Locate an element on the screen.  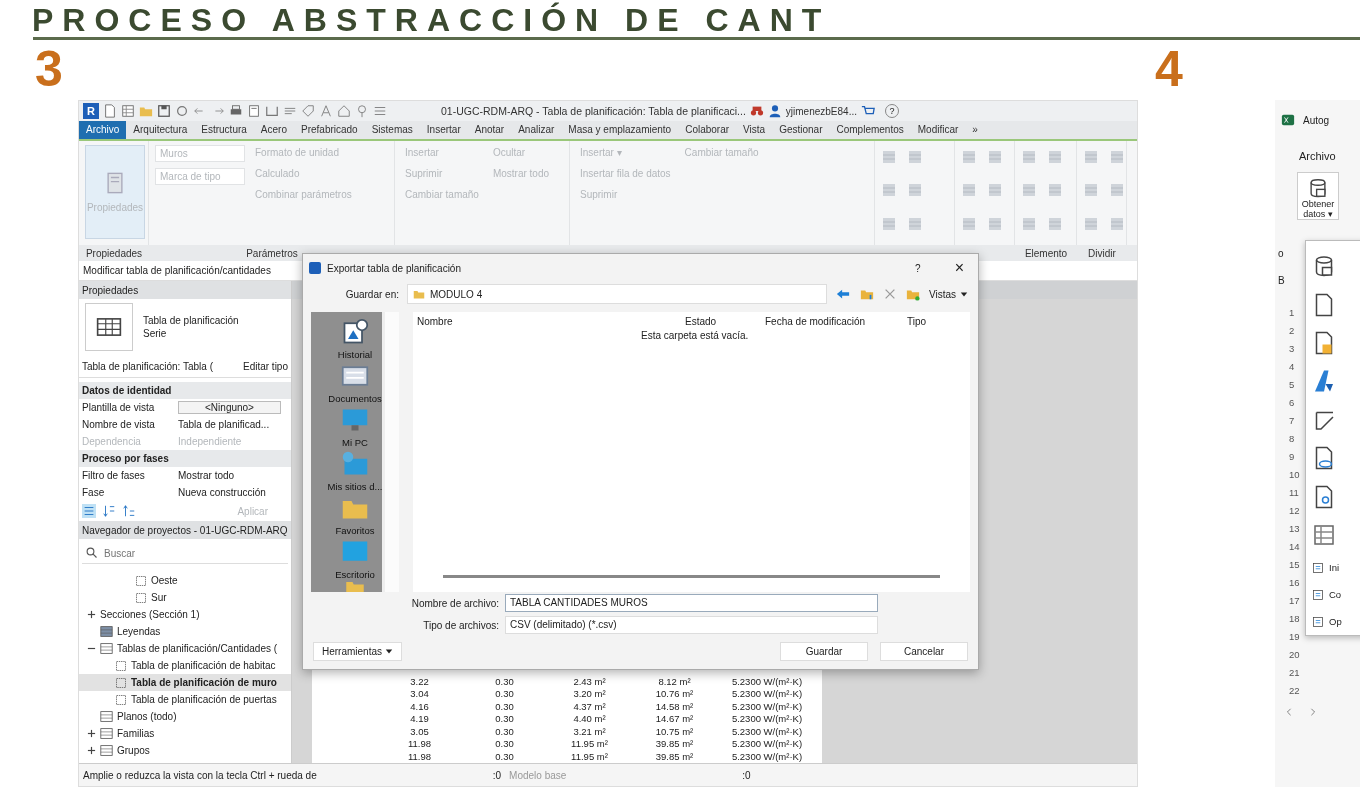
file-name-field: TABLA CANTIDADES MUROS is located at coordinates (691, 603).